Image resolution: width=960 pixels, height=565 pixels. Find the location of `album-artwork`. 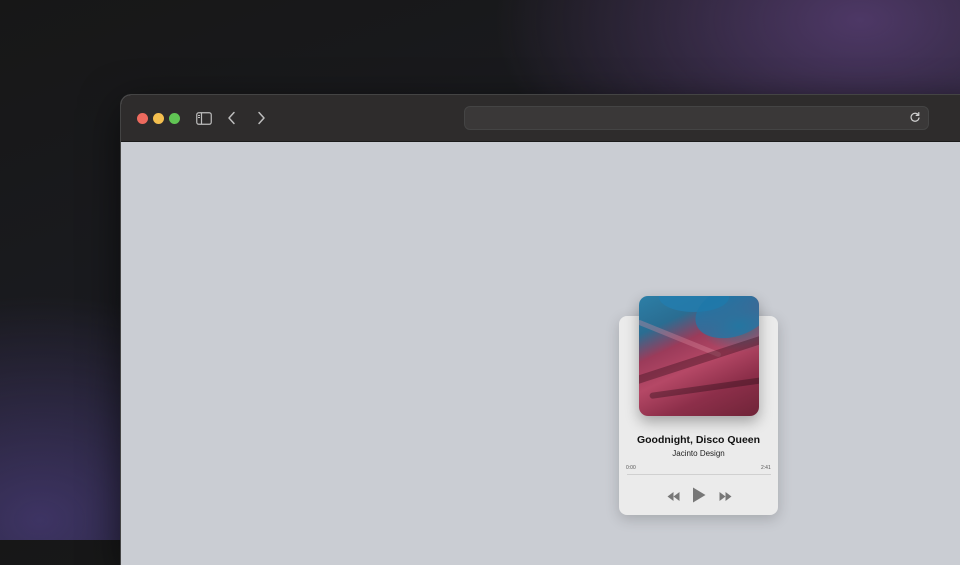

album-artwork is located at coordinates (699, 356).